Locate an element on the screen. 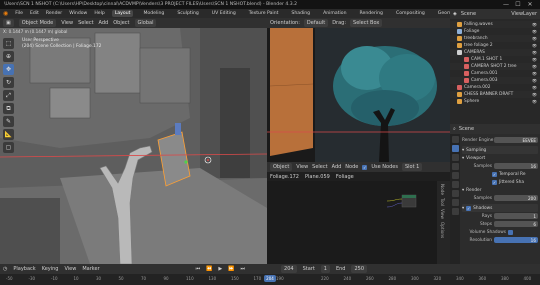  outliner-item: CAMERAS 👁 is located at coordinates (495, 52).